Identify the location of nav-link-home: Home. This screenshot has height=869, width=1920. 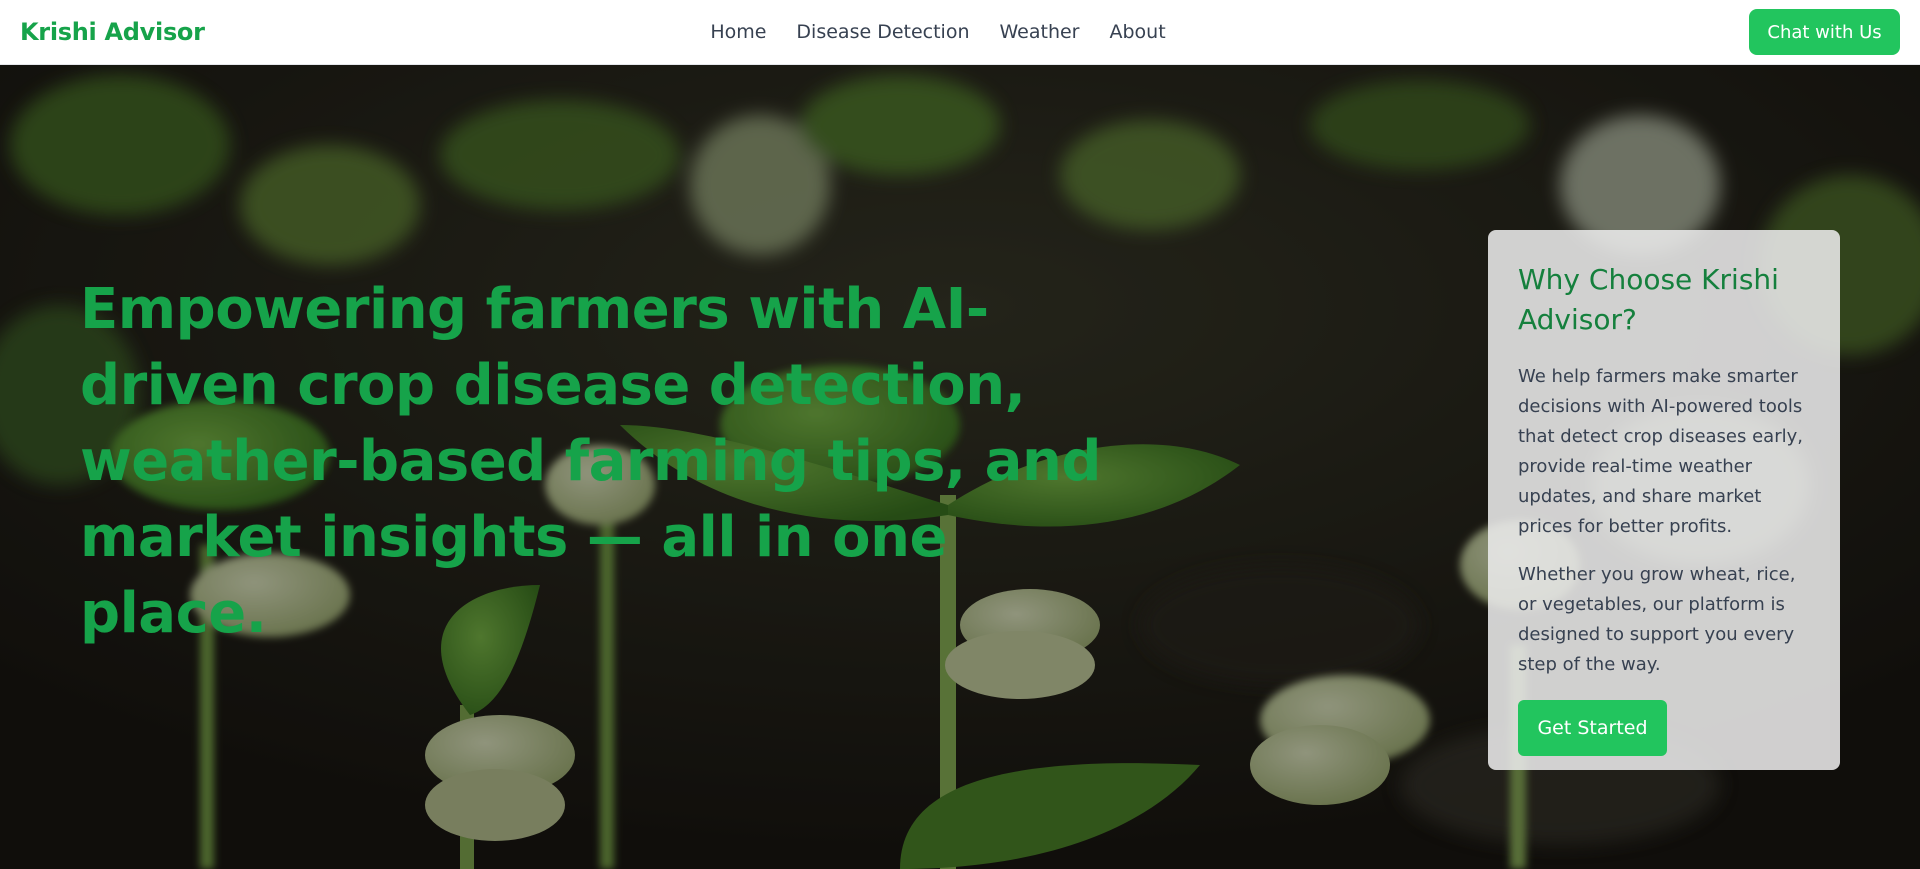
(738, 32).